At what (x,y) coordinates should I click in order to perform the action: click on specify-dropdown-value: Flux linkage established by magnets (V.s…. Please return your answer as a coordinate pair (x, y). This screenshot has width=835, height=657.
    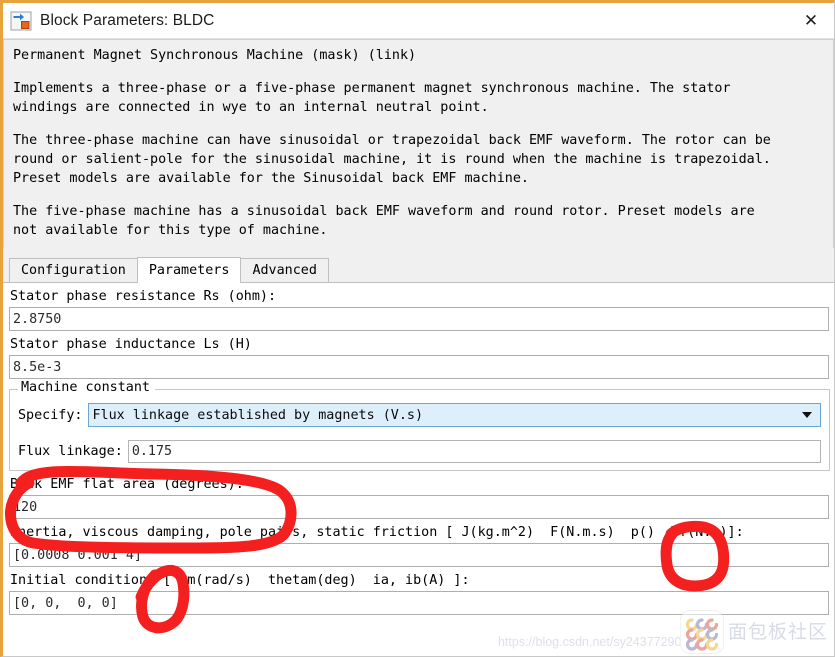
    Looking at the image, I should click on (258, 415).